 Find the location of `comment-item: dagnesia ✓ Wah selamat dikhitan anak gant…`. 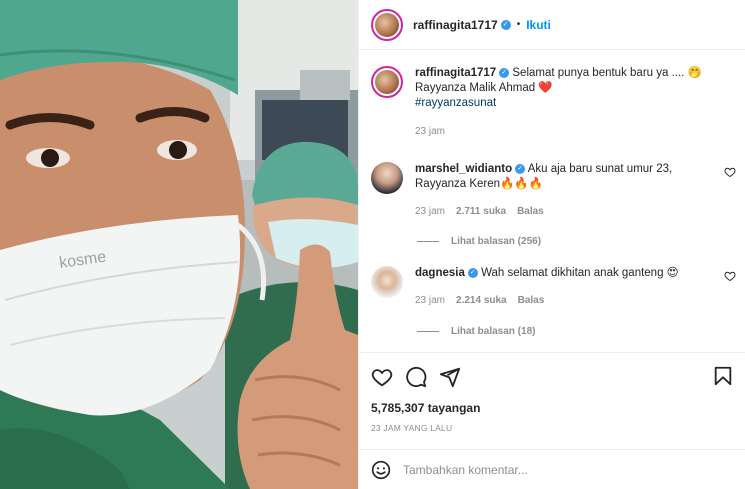

comment-item: dagnesia ✓ Wah selamat dikhitan anak gant… is located at coordinates (553, 287).